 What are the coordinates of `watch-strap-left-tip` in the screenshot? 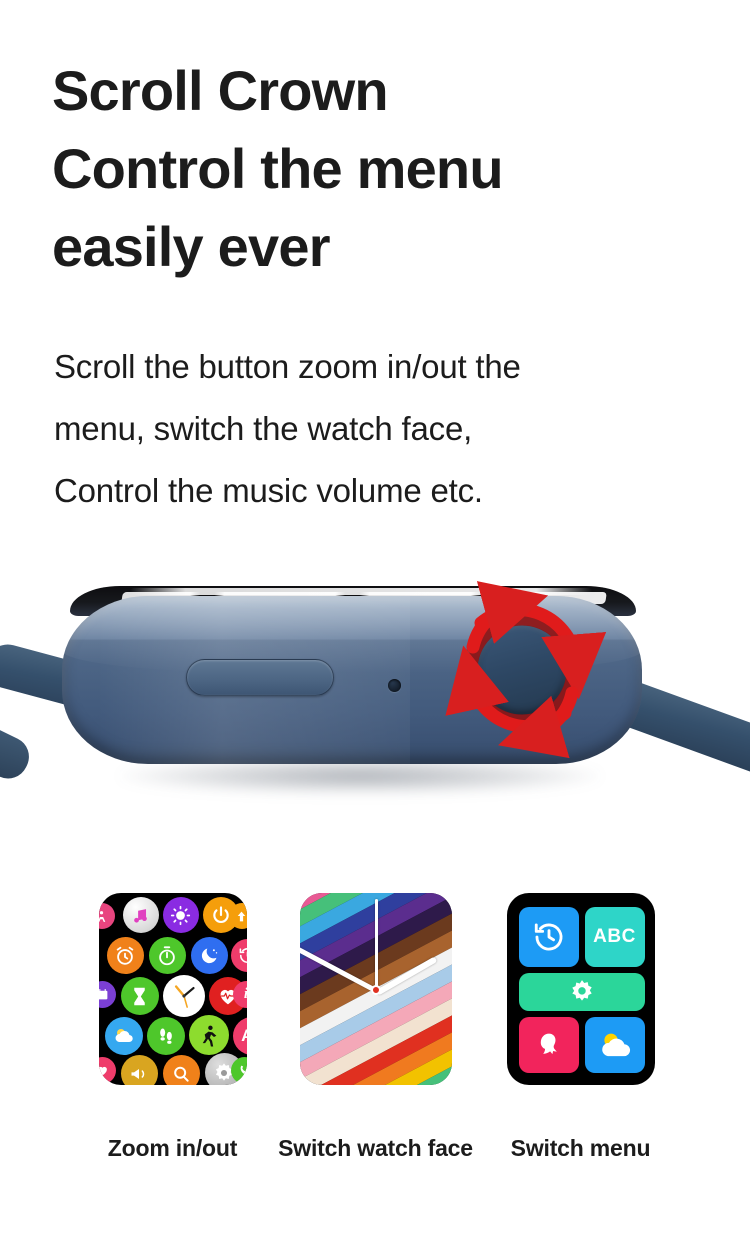 It's located at (18, 751).